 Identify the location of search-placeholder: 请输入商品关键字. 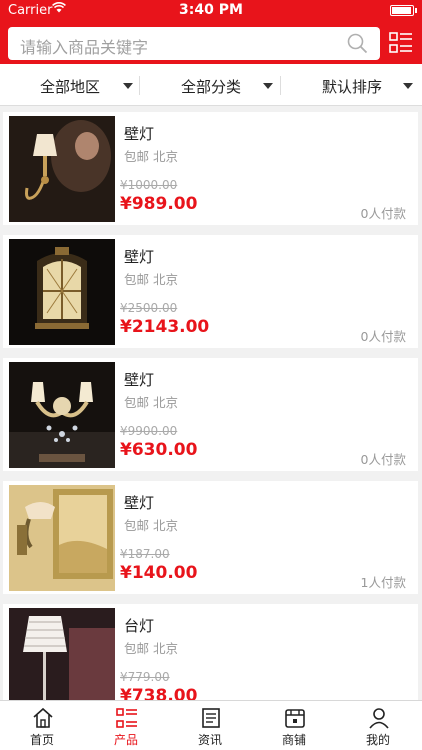
(84, 47).